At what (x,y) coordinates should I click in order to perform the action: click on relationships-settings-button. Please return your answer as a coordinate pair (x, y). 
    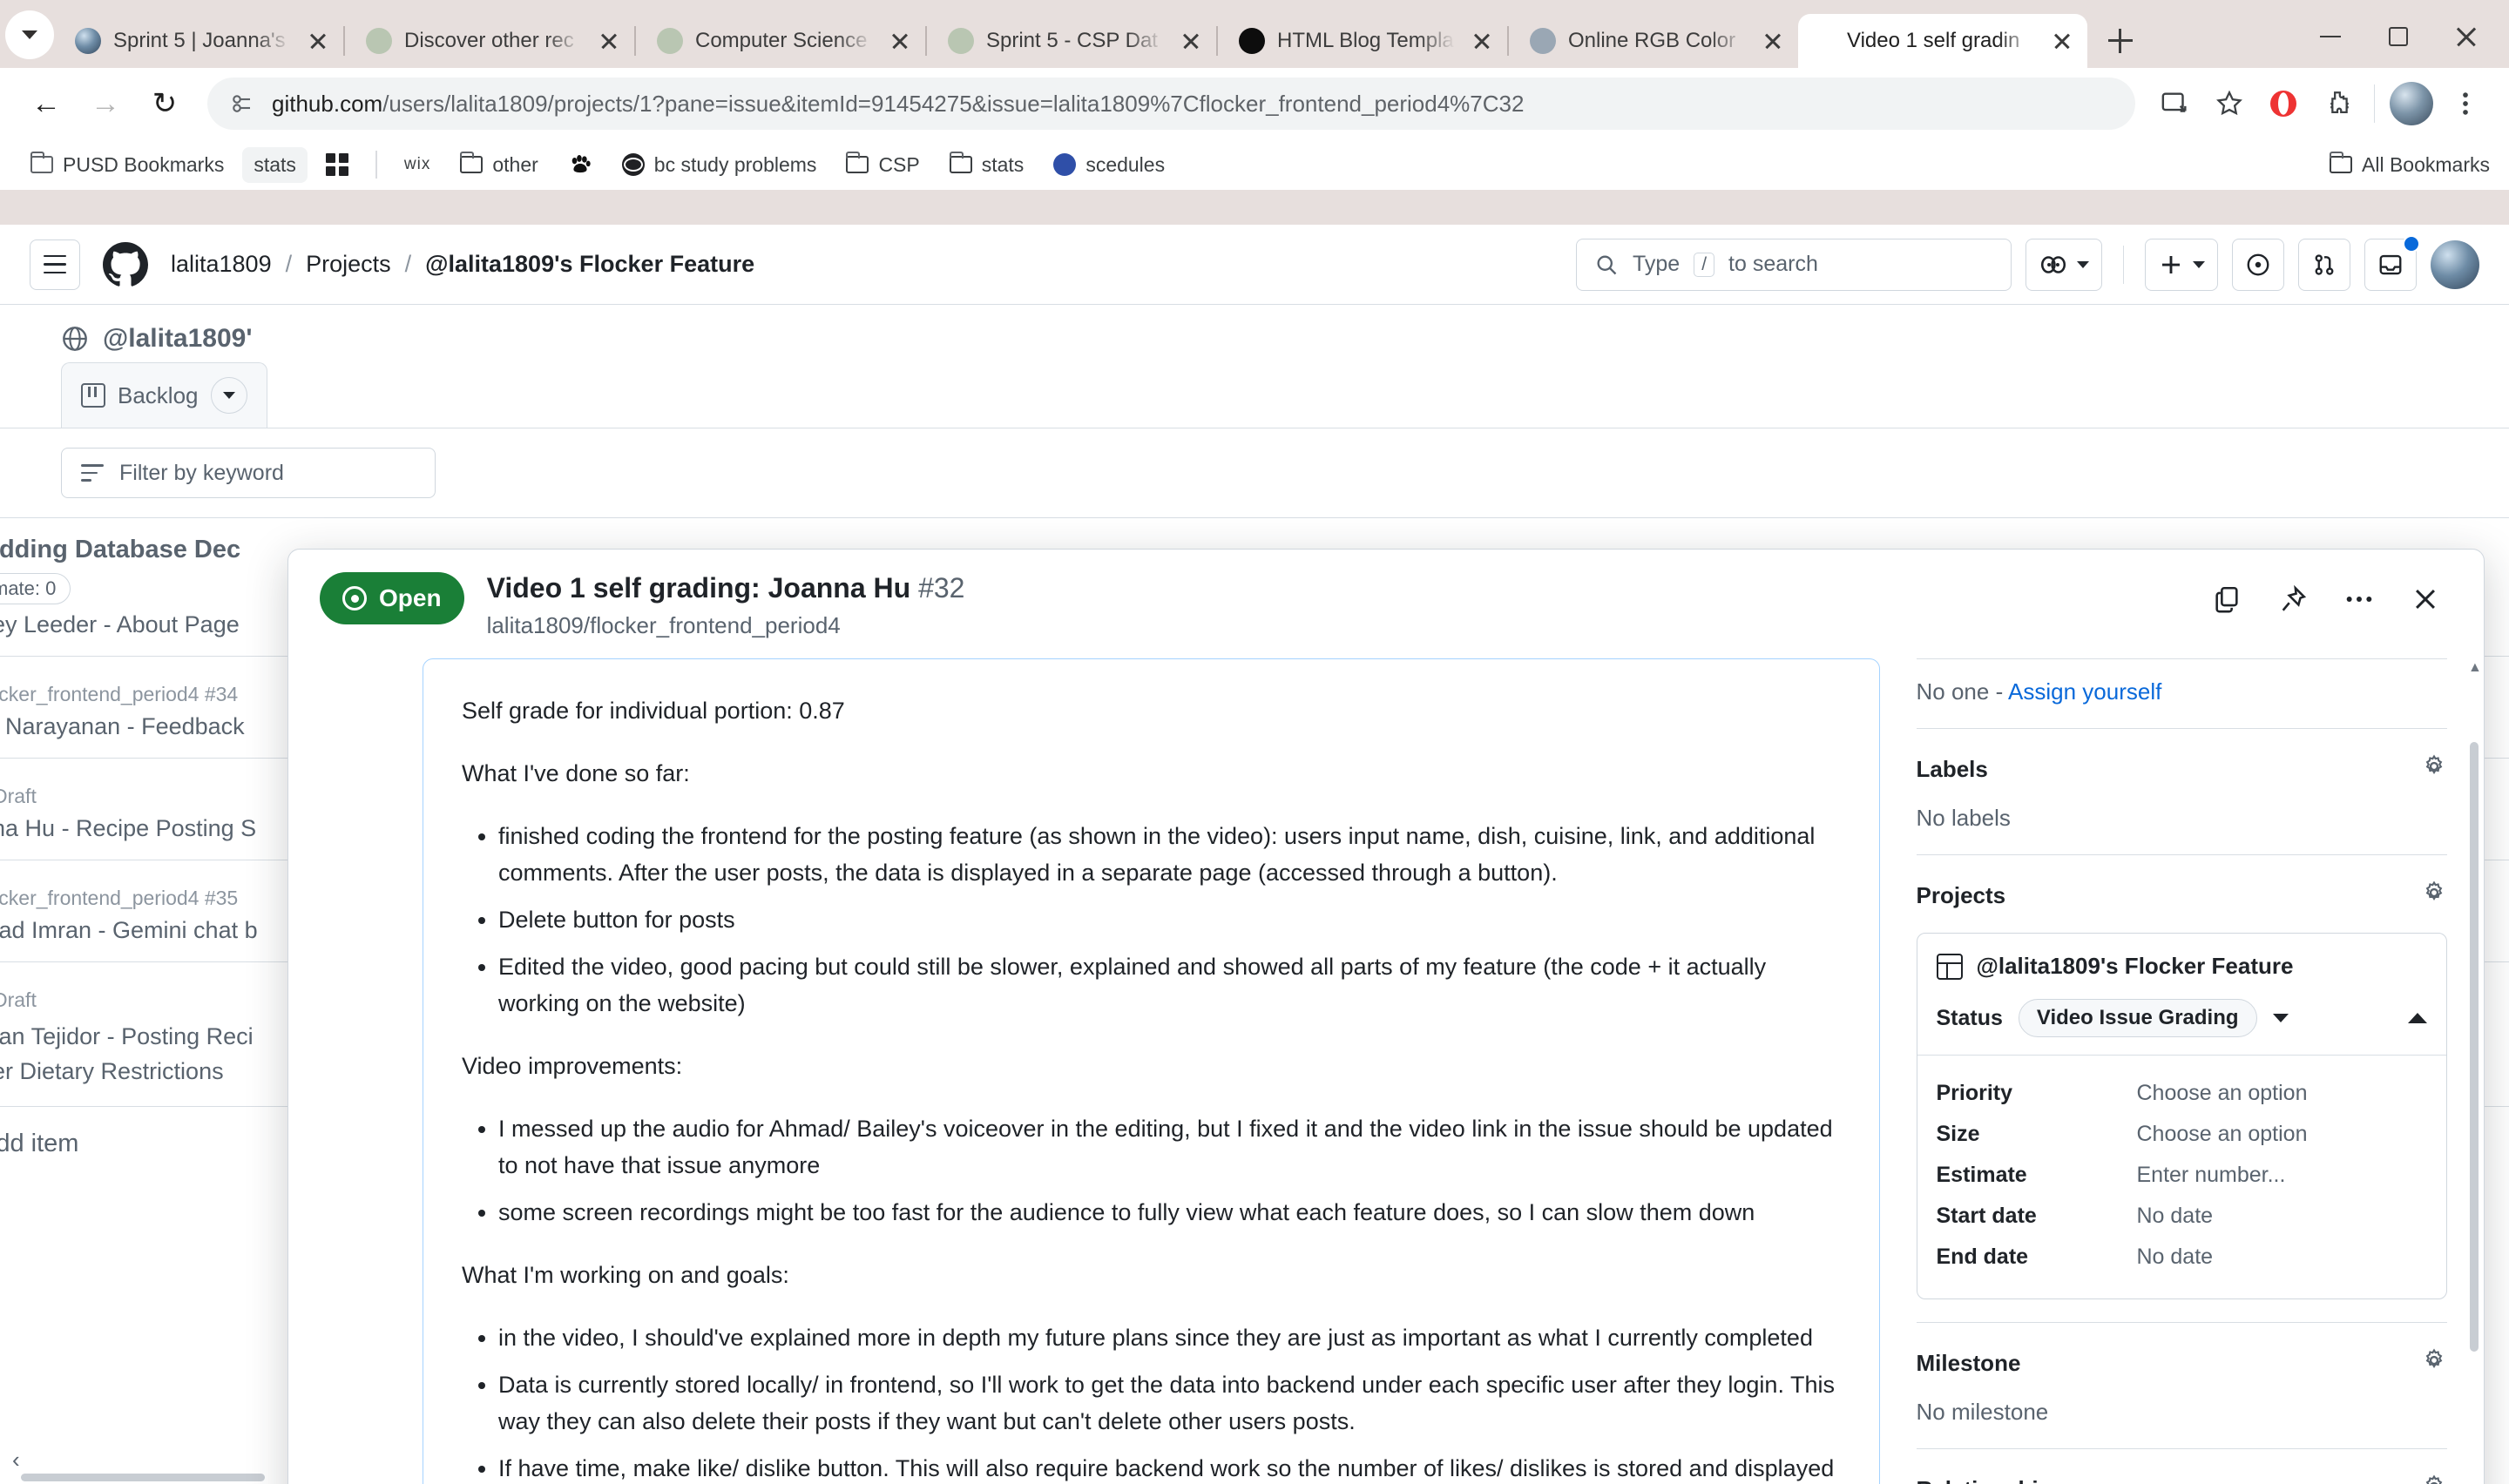
    Looking at the image, I should click on (2434, 1479).